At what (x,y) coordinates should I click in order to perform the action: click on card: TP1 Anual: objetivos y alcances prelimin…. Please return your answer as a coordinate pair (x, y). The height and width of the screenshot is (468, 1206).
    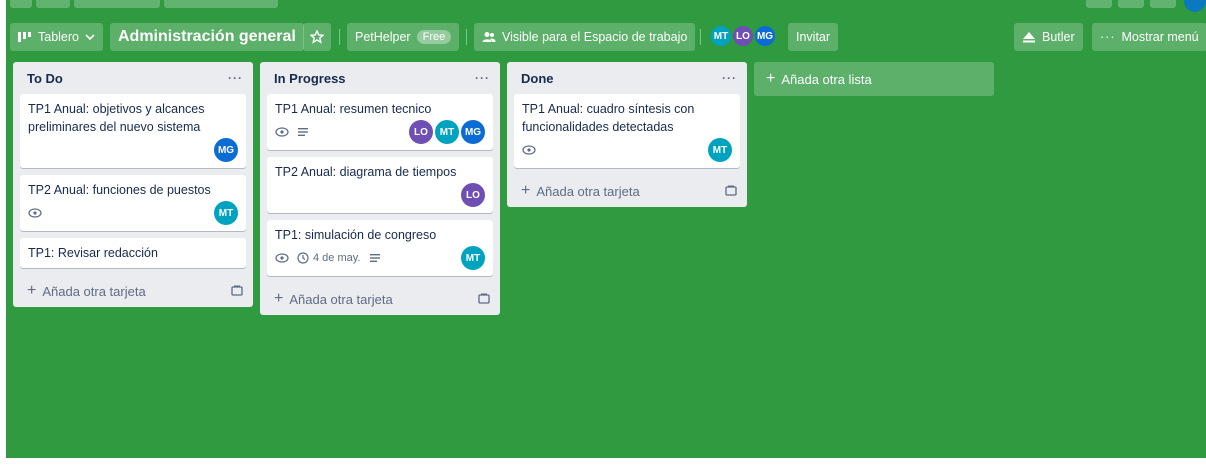
    Looking at the image, I should click on (133, 131).